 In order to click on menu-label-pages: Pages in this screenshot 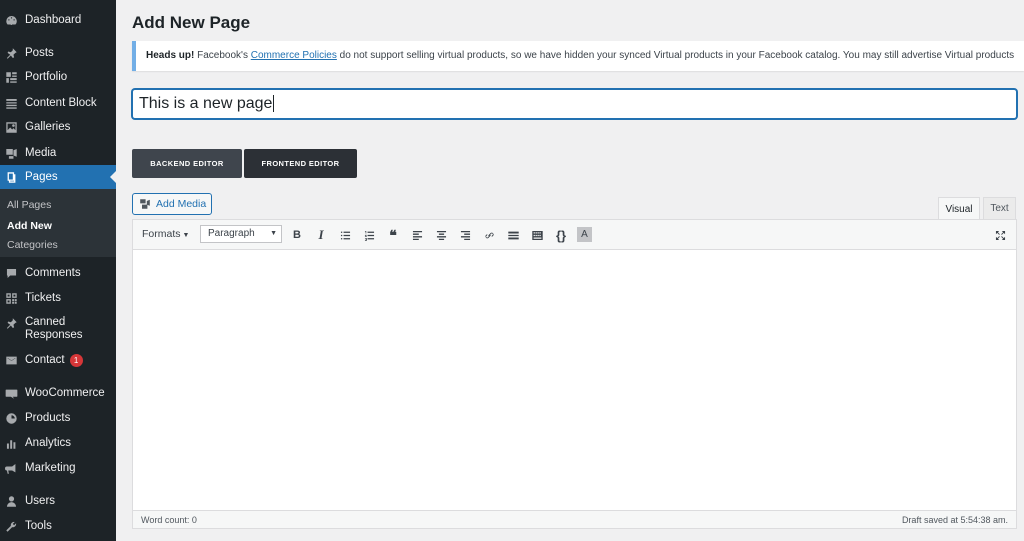, I will do `click(41, 177)`.